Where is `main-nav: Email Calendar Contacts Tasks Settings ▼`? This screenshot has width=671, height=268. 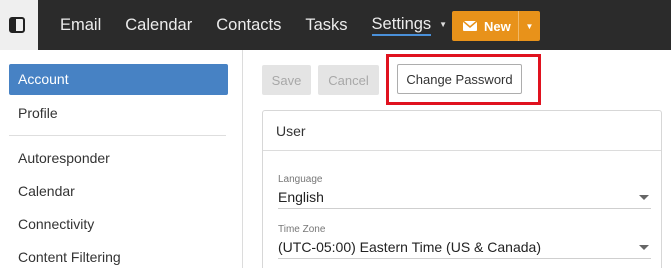 main-nav: Email Calendar Contacts Tasks Settings ▼ is located at coordinates (265, 25).